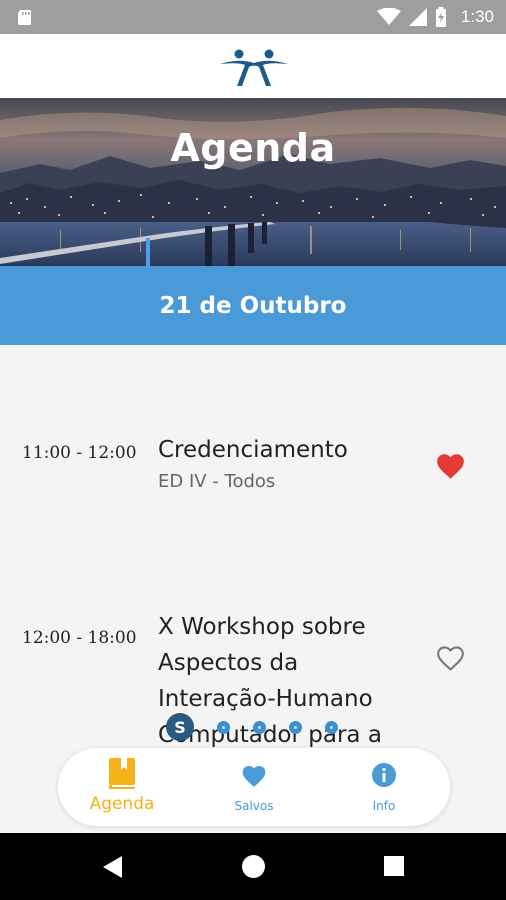 Image resolution: width=506 pixels, height=900 pixels. What do you see at coordinates (450, 466) in the screenshot?
I see `heart-filled-icon` at bounding box center [450, 466].